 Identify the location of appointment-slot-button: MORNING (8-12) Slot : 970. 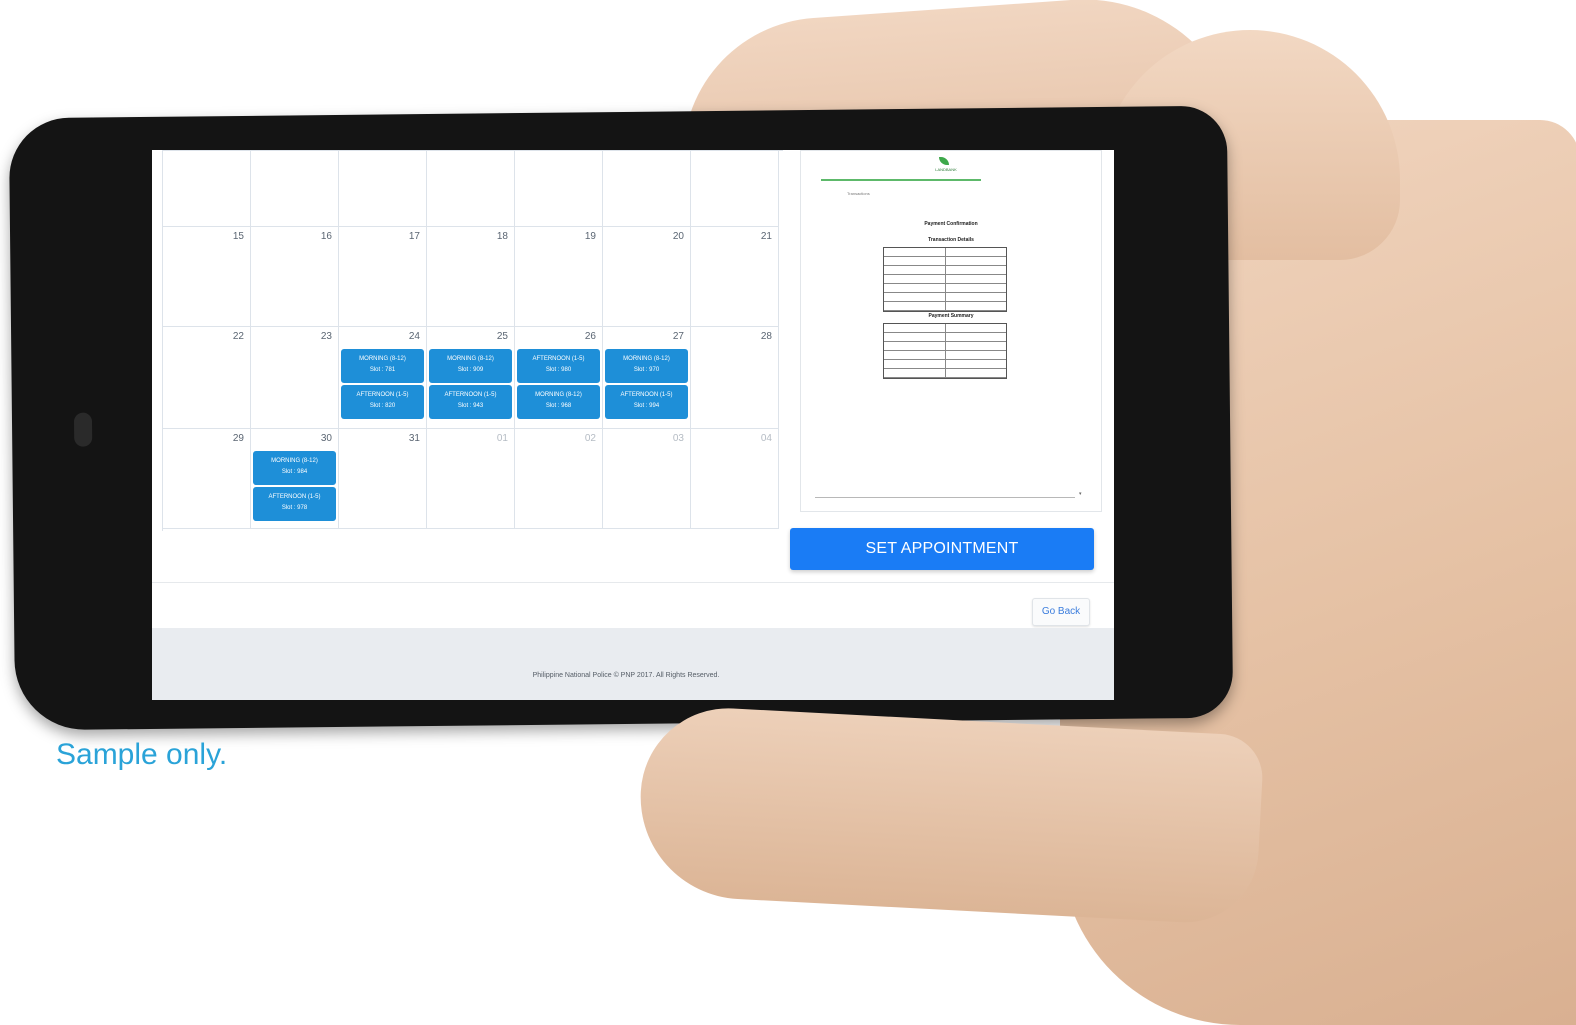
(646, 366).